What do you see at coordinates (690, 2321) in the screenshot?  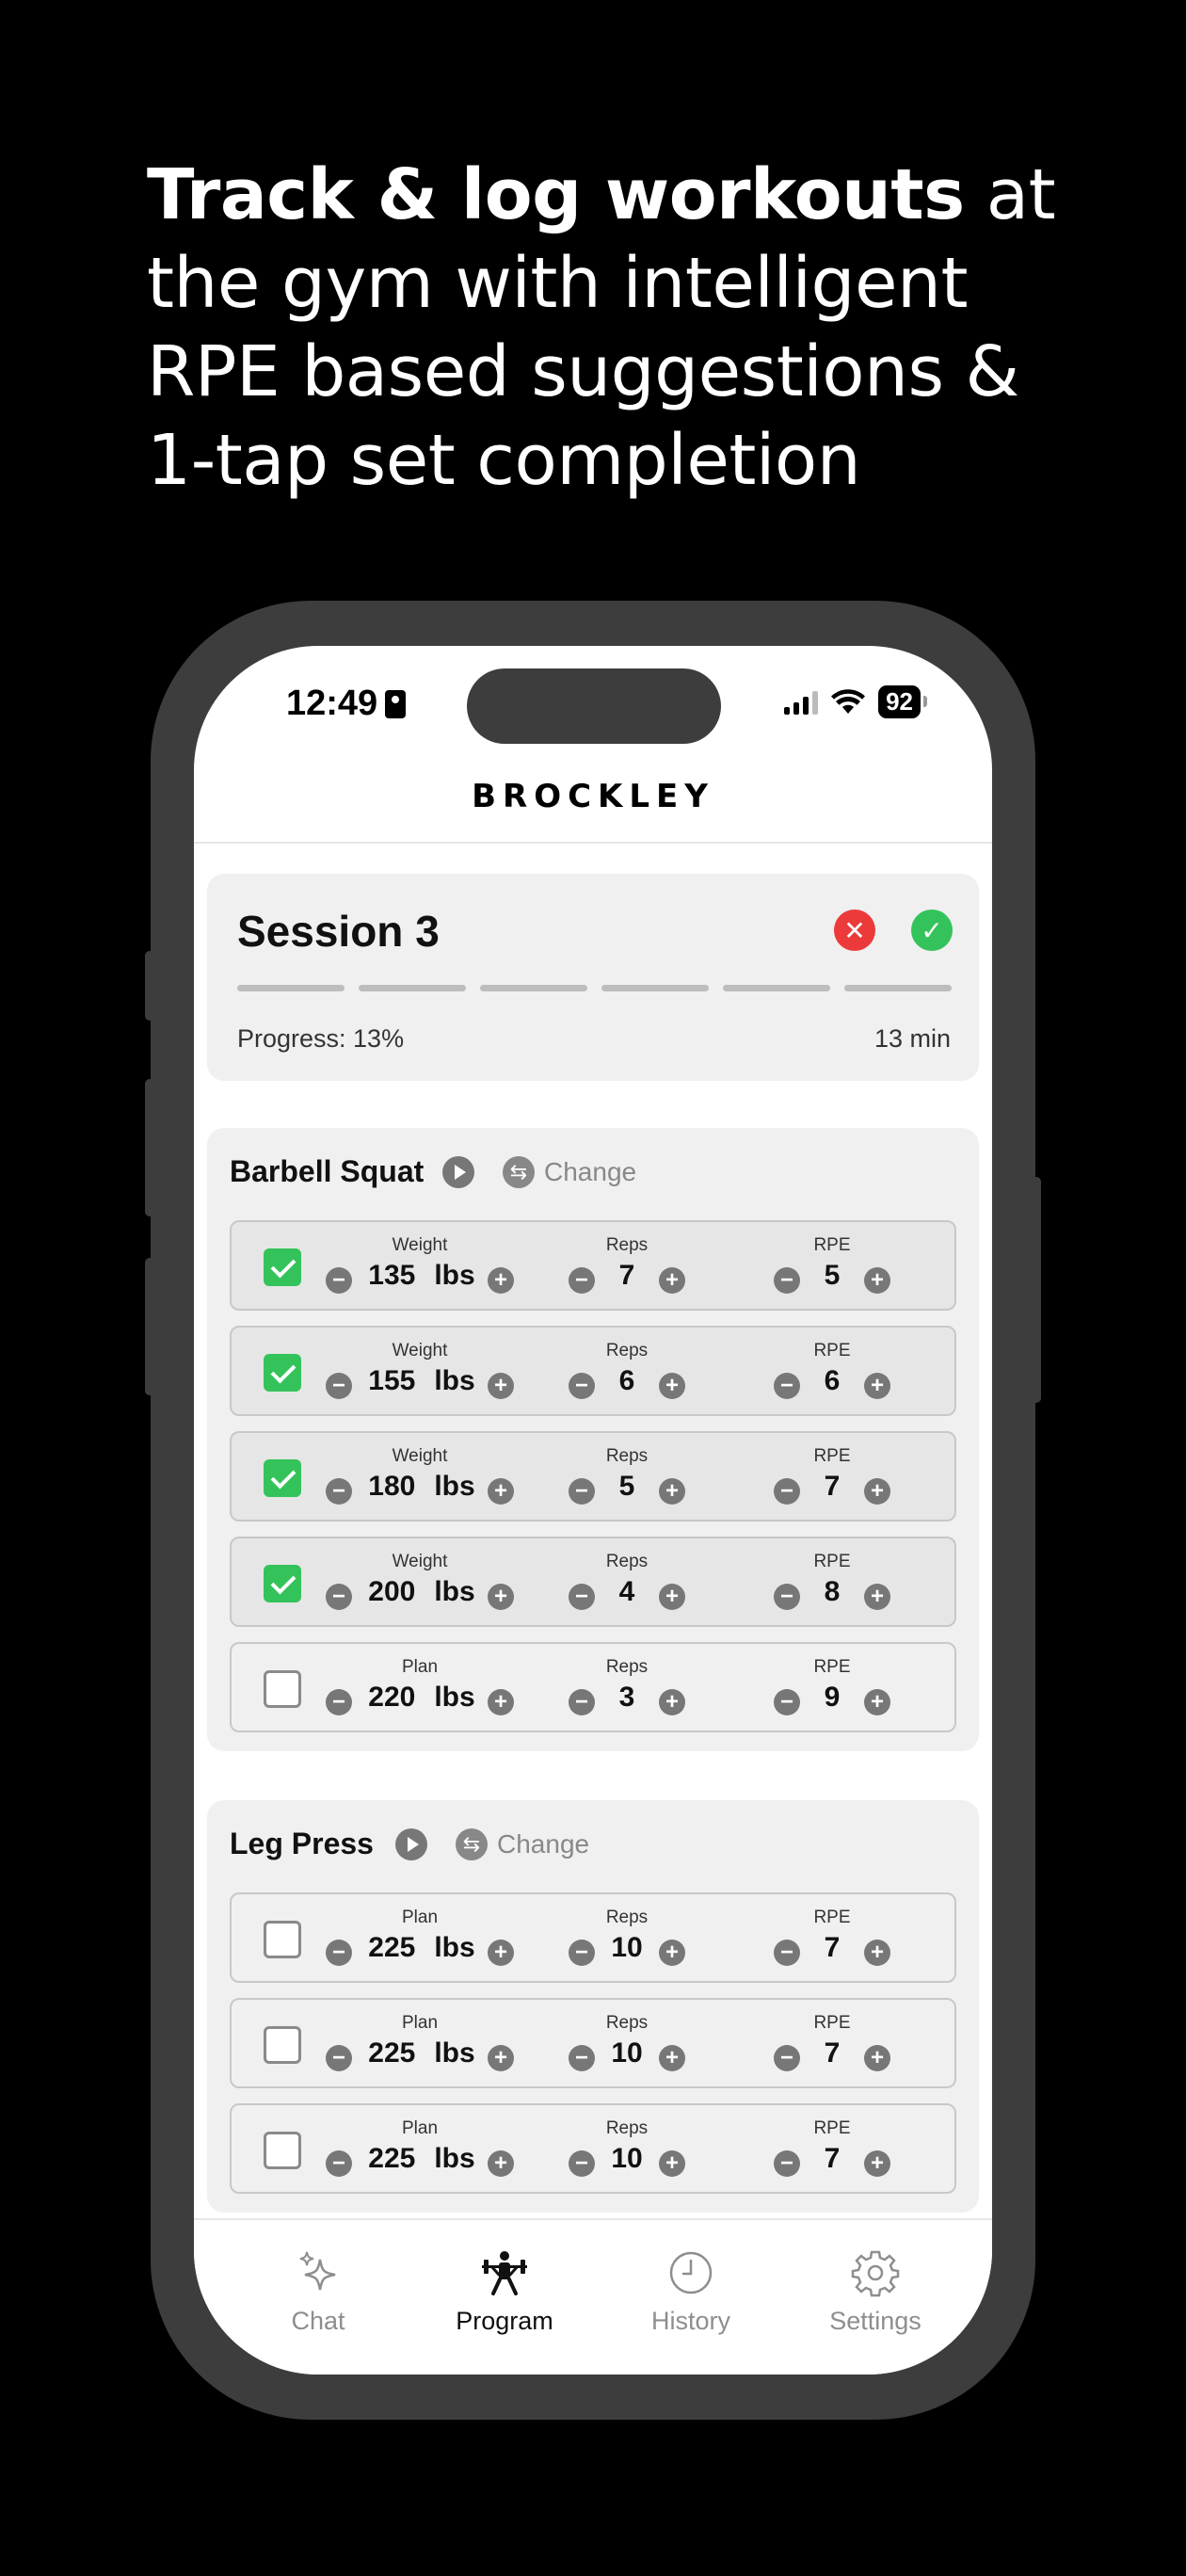 I see `tab-history-label: History` at bounding box center [690, 2321].